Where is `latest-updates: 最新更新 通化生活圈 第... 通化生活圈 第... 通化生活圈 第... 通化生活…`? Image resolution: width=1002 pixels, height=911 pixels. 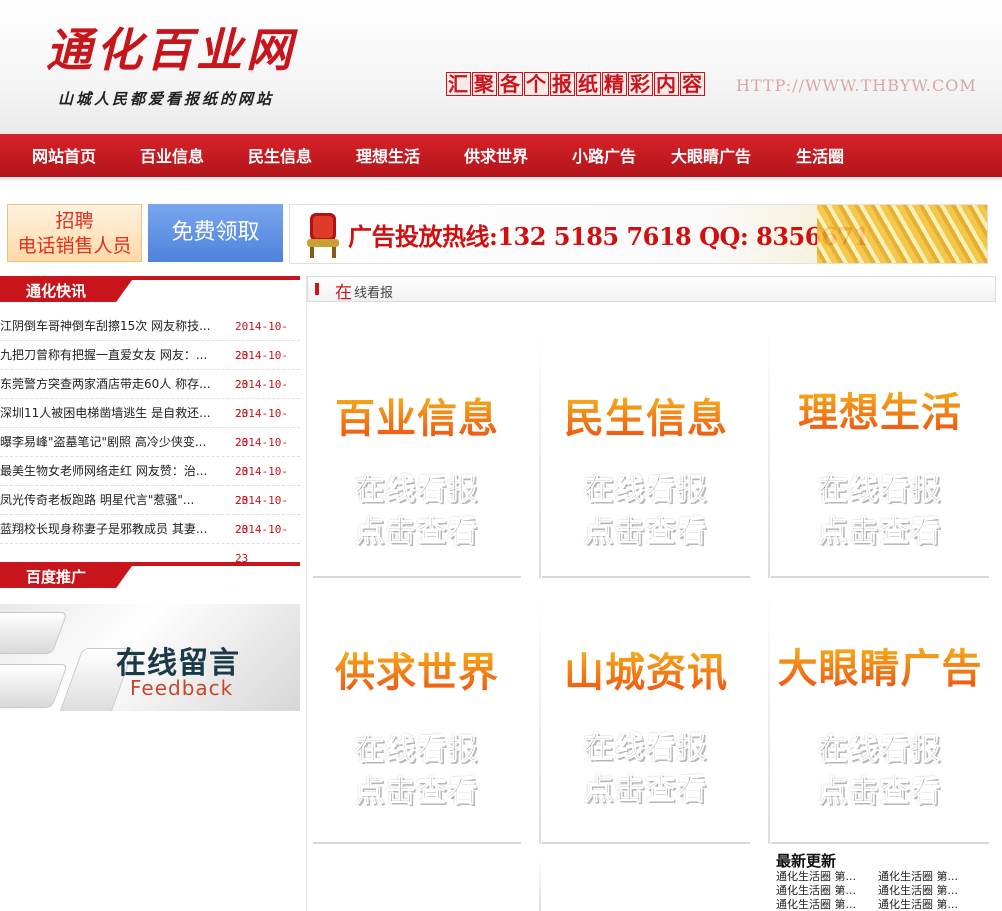 latest-updates: 最新更新 通化生活圈 第... 通化生活圈 第... 通化生活圈 第... 通化生活… is located at coordinates (886, 881).